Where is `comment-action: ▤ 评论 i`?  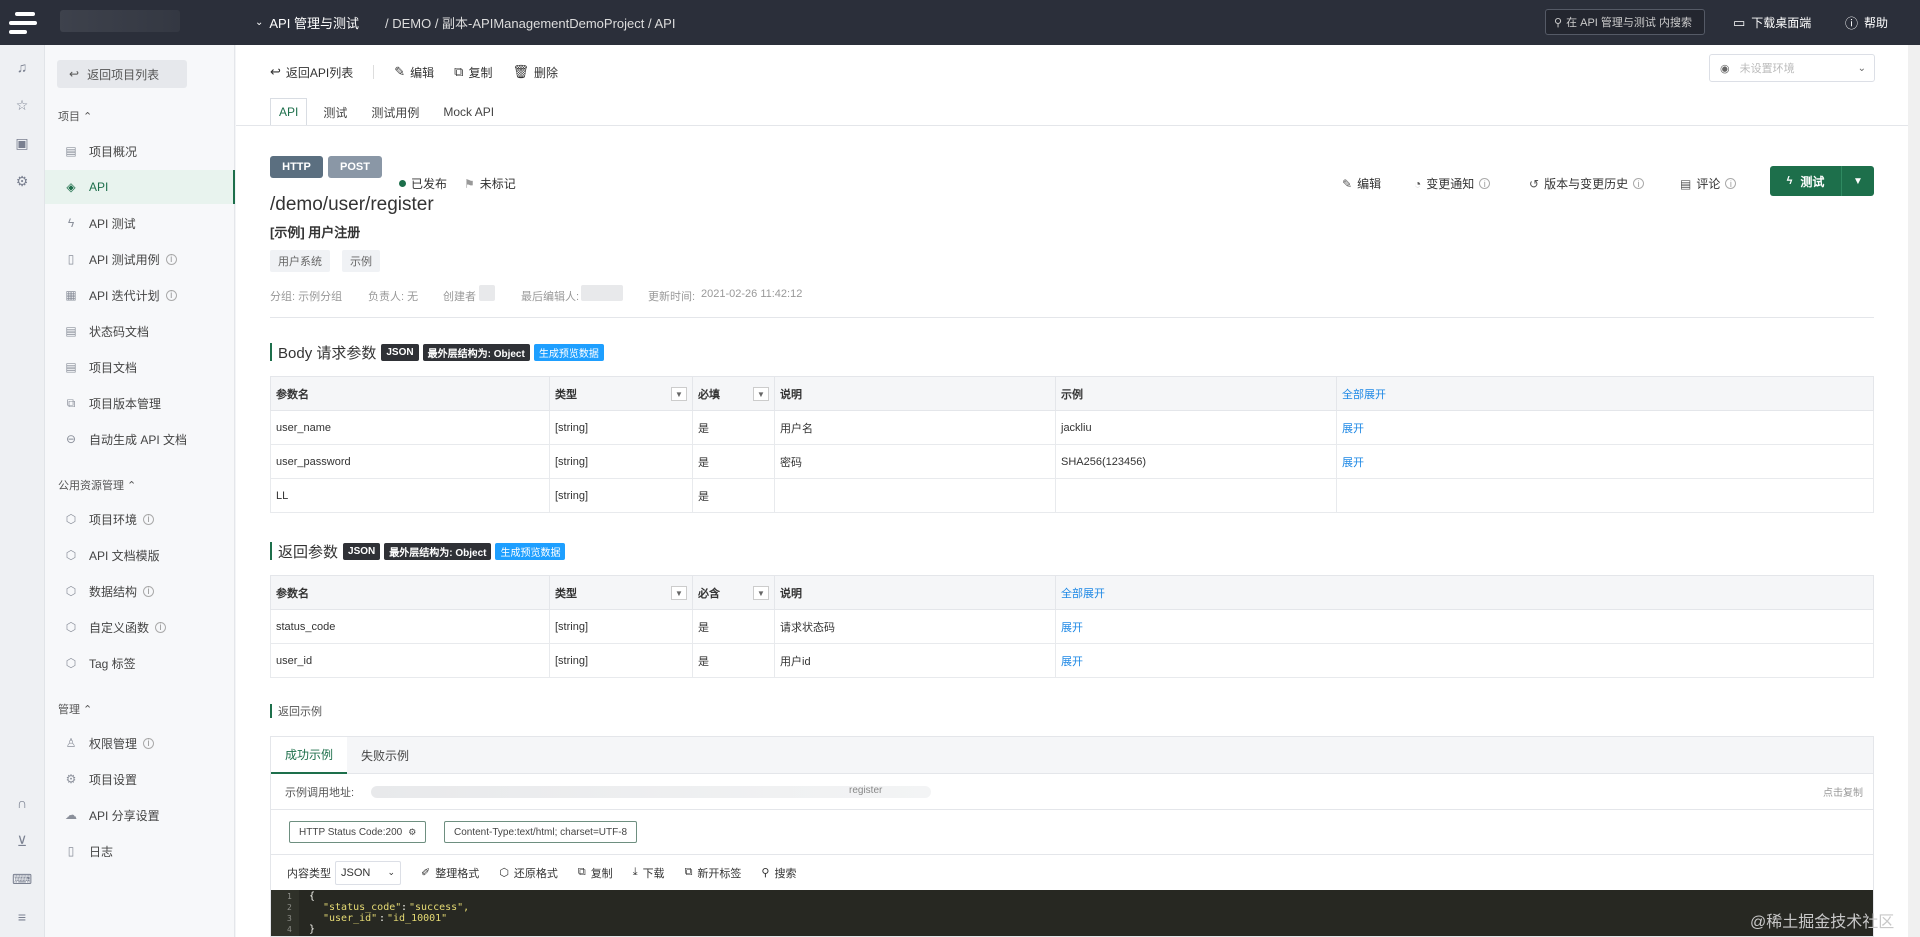 comment-action: ▤ 评论 i is located at coordinates (1708, 183).